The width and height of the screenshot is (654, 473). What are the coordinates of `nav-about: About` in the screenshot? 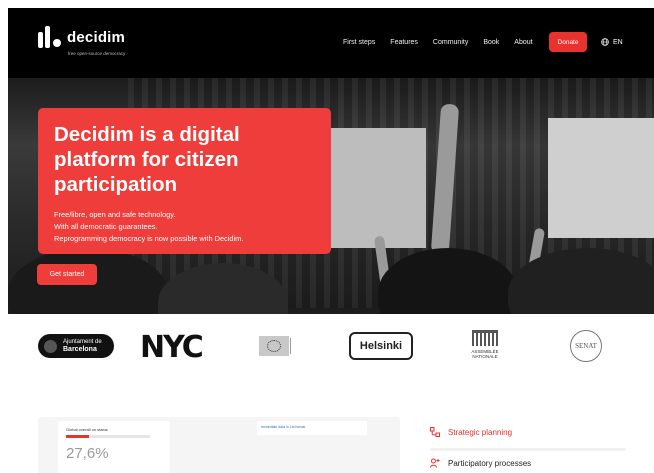 It's located at (523, 42).